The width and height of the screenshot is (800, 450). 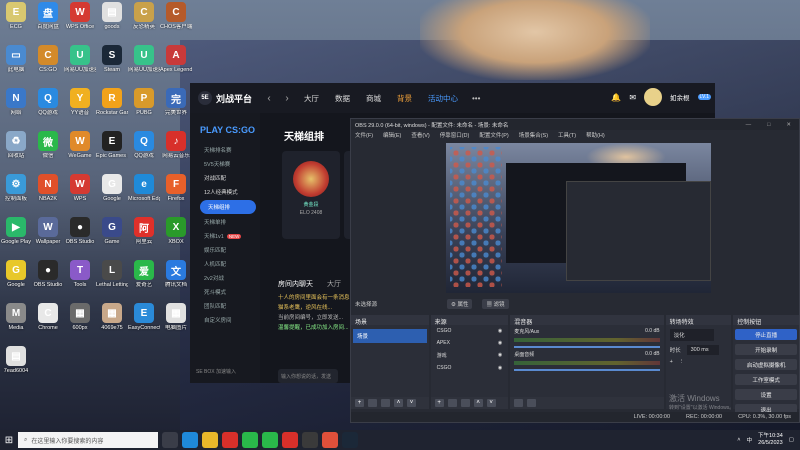 I want to click on forward-arrow-icon: ›, so click(x=287, y=98).